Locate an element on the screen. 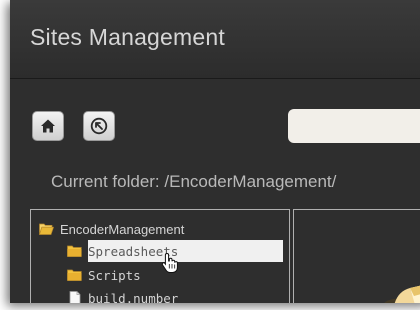 This screenshot has height=310, width=420. current-folder-path: Current folder: /EncoderManagement/ is located at coordinates (194, 181).